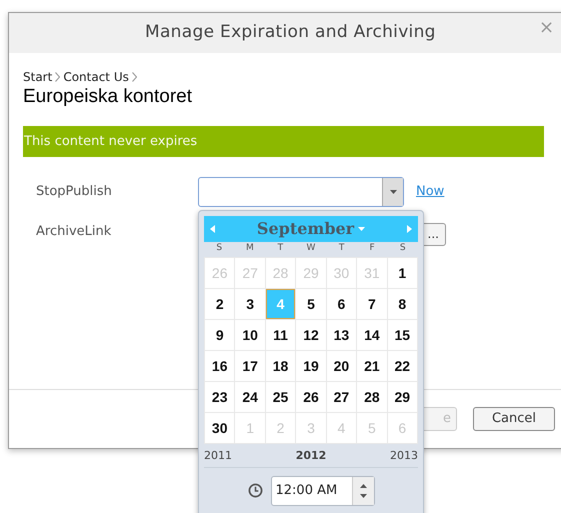 This screenshot has height=513, width=561. I want to click on current-year: 2012, so click(311, 456).